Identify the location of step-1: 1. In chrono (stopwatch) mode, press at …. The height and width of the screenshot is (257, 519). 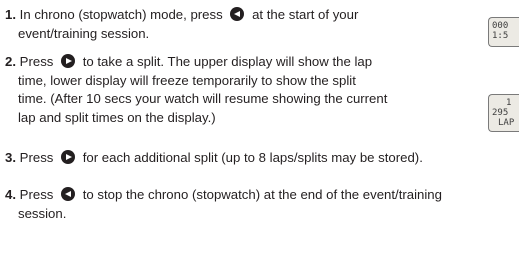
(182, 24).